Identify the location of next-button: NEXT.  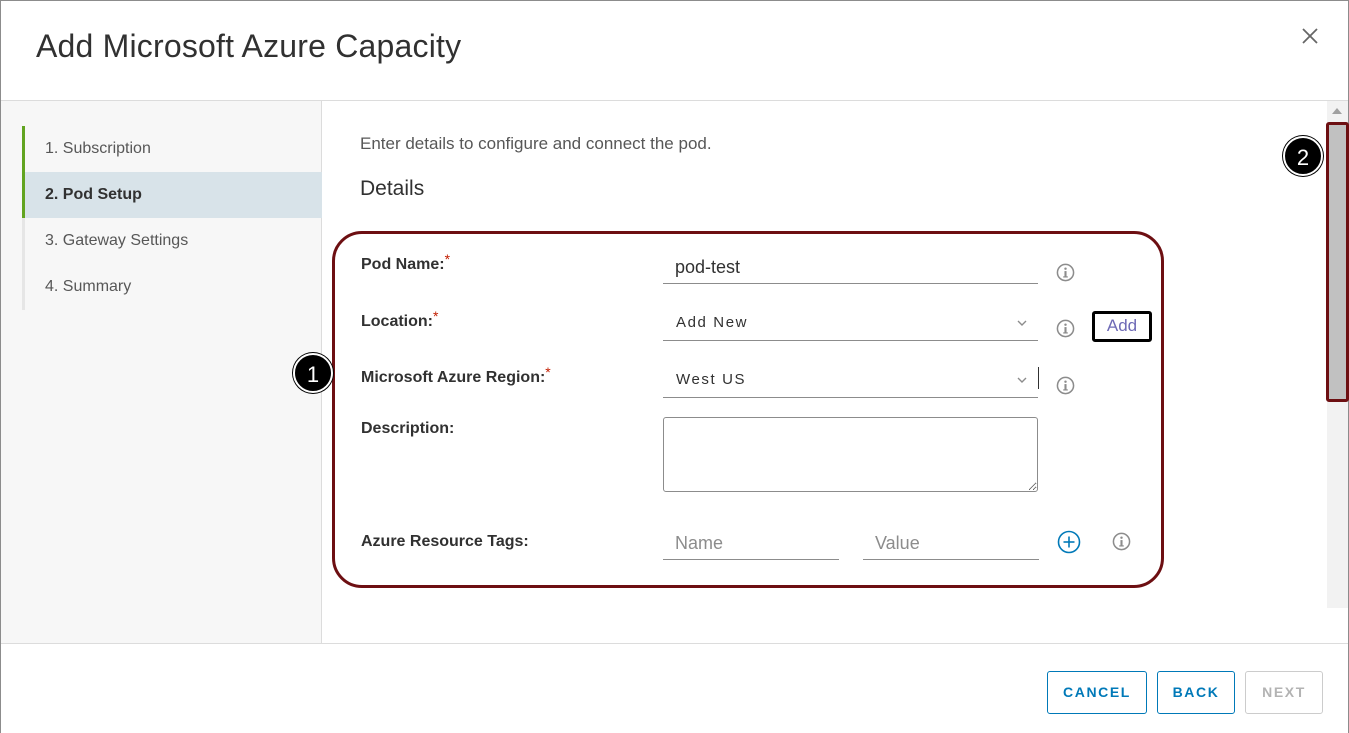
(1284, 692).